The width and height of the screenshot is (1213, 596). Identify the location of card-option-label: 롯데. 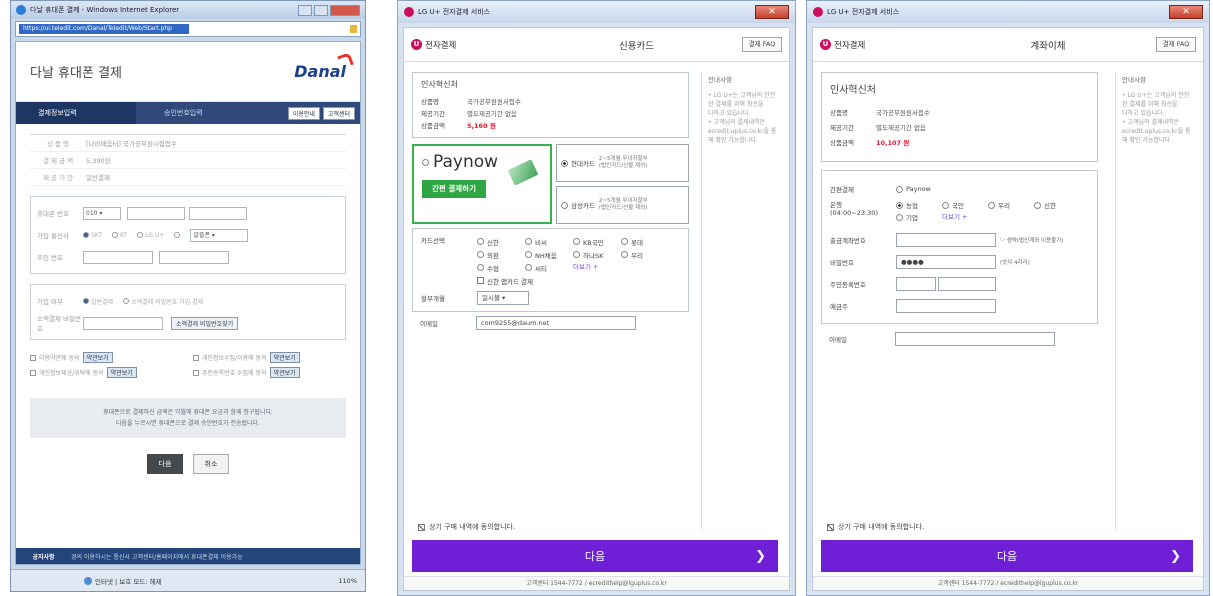
(637, 242).